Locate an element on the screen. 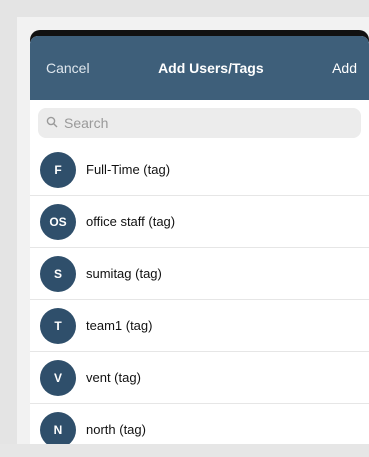 This screenshot has height=457, width=369. list-item-label: north (tag) is located at coordinates (116, 429).